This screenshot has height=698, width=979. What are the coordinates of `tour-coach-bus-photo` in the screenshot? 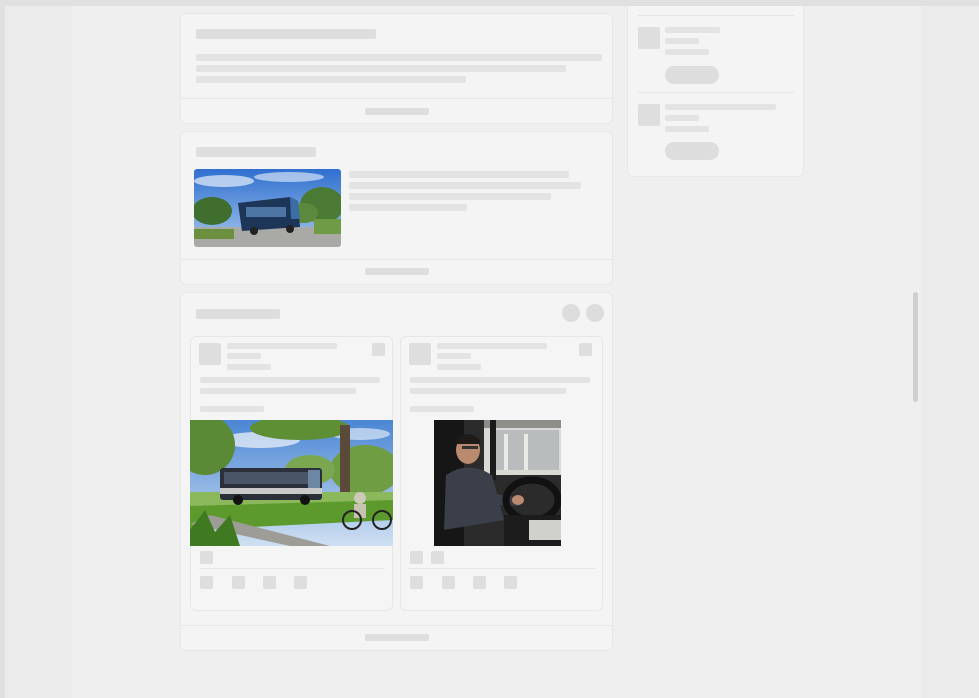 It's located at (267, 208).